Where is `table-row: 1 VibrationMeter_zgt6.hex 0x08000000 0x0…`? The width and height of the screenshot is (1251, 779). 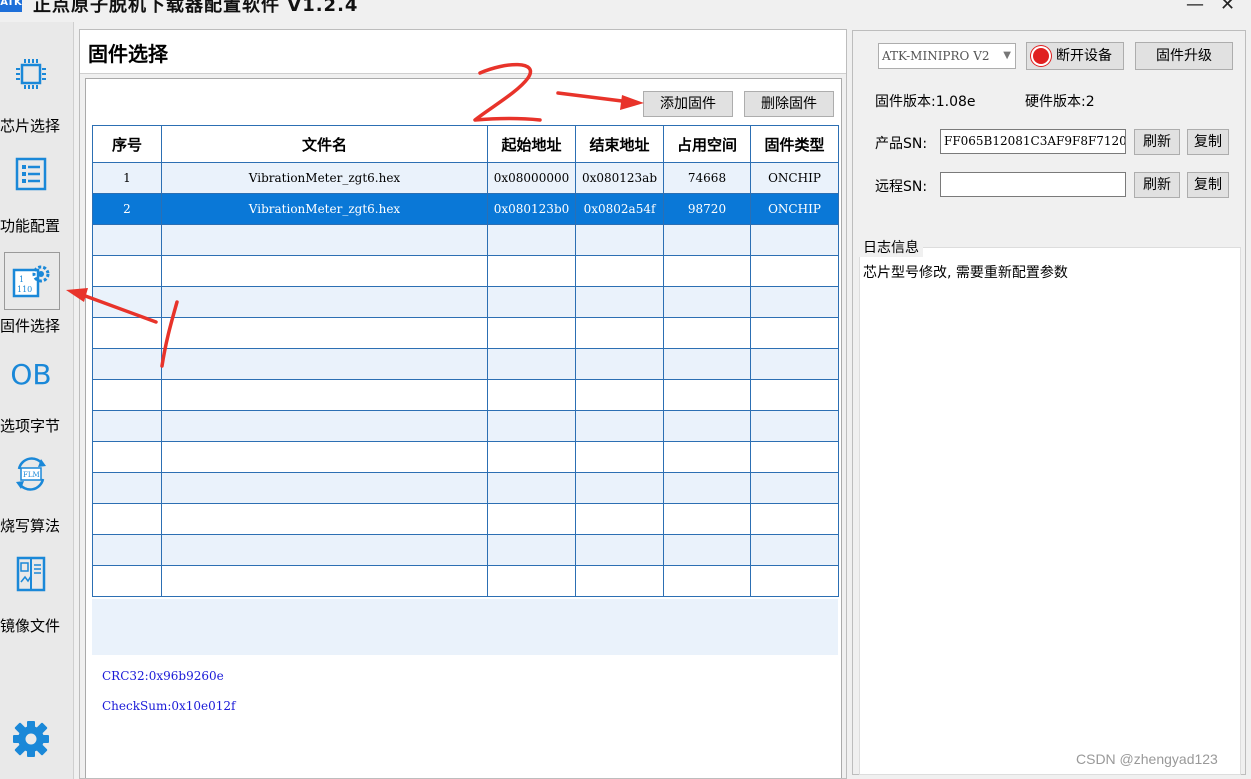 table-row: 1 VibrationMeter_zgt6.hex 0x08000000 0x0… is located at coordinates (465, 178).